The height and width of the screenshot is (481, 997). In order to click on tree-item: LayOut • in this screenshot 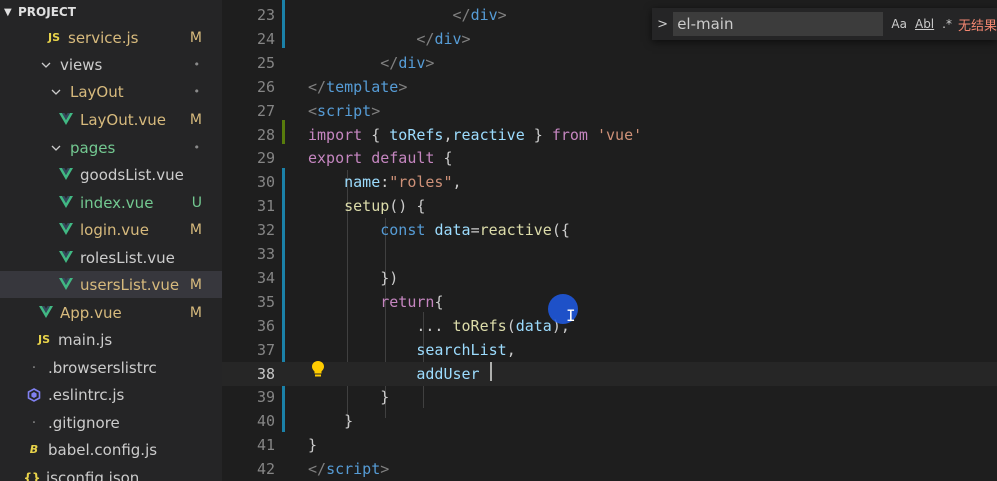, I will do `click(111, 91)`.